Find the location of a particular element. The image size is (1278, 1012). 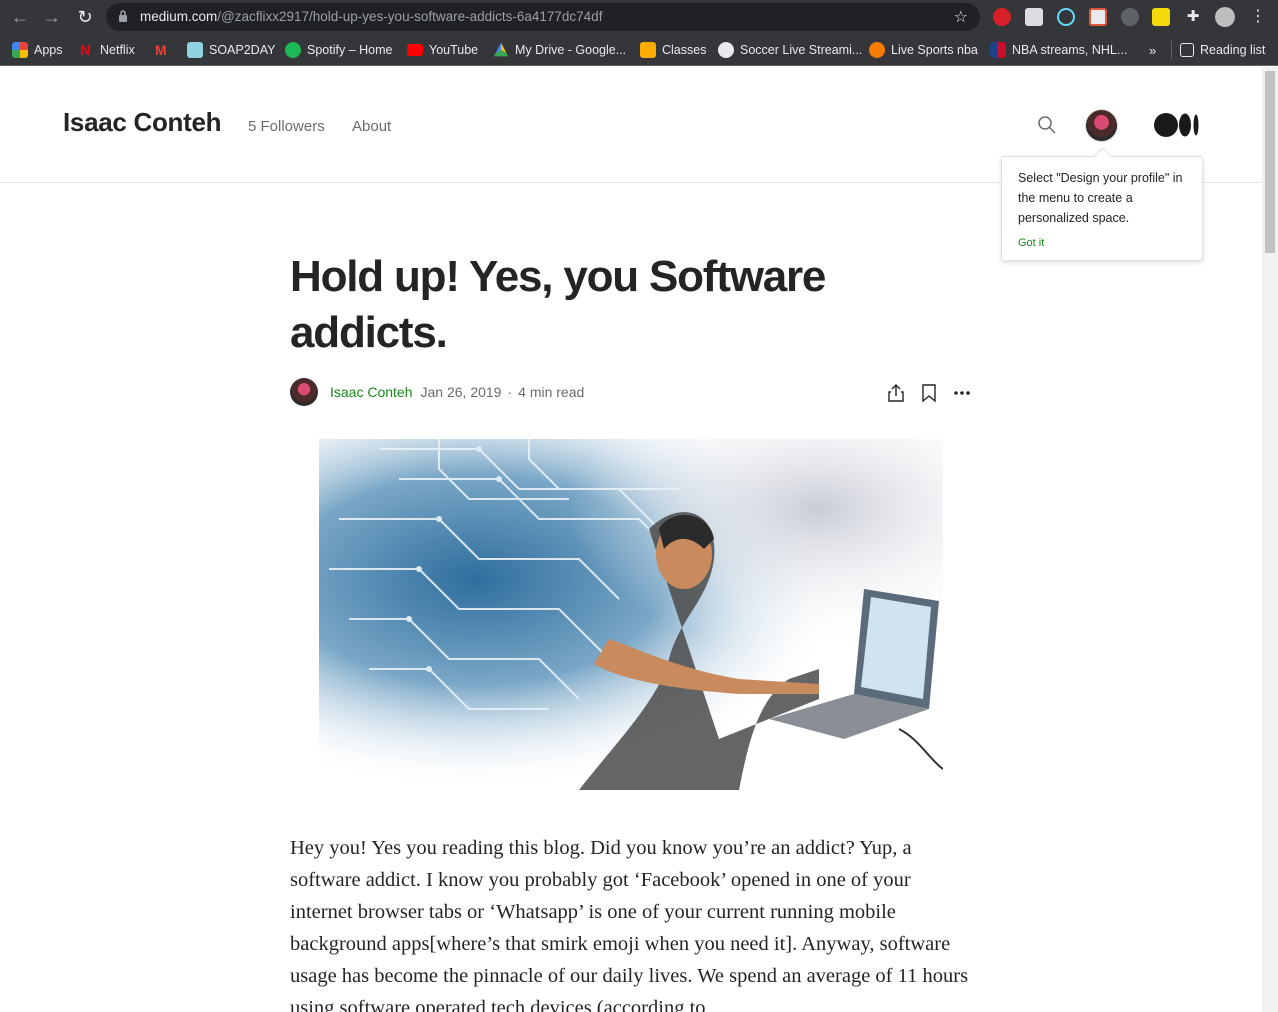

bookmark-youtube: YouTube is located at coordinates (442, 50).